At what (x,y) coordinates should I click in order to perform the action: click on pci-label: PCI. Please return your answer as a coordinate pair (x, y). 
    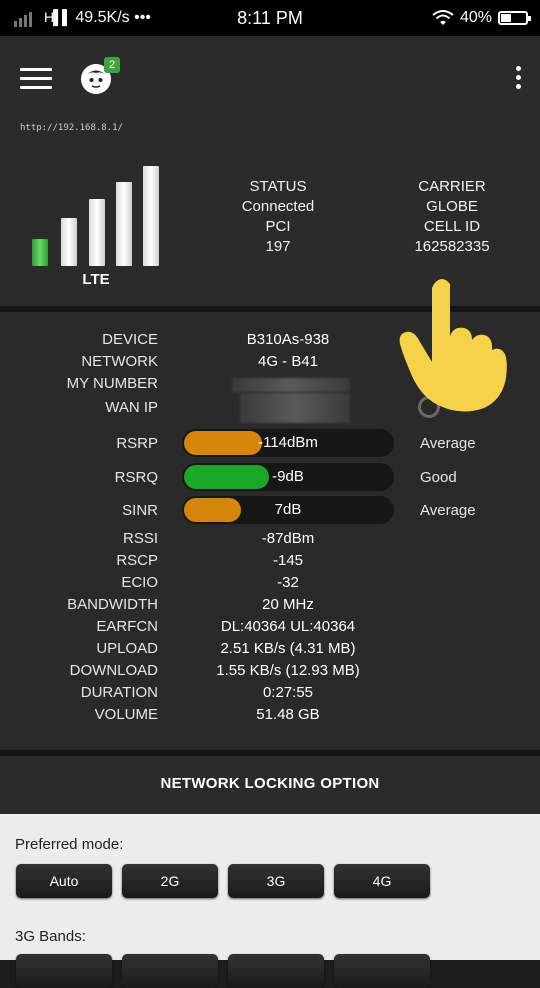
    Looking at the image, I should click on (278, 226).